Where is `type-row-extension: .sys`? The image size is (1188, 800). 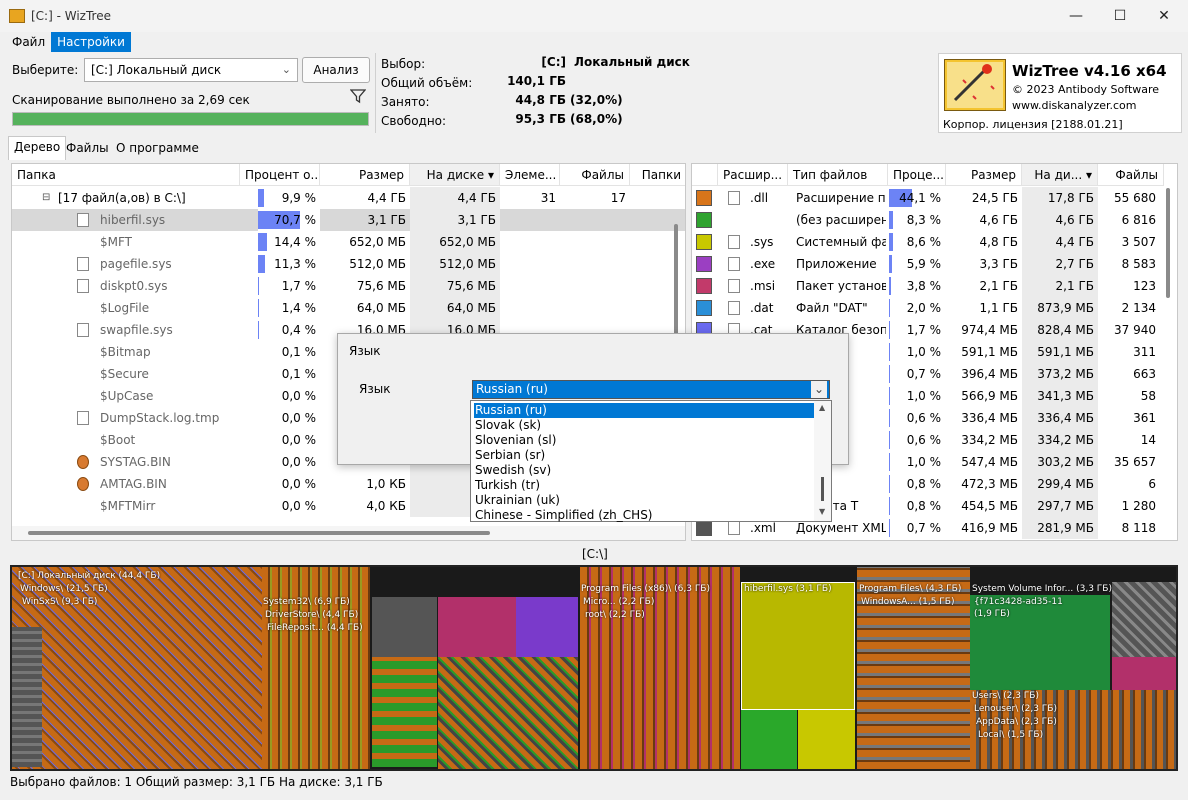
type-row-extension: .sys is located at coordinates (762, 242).